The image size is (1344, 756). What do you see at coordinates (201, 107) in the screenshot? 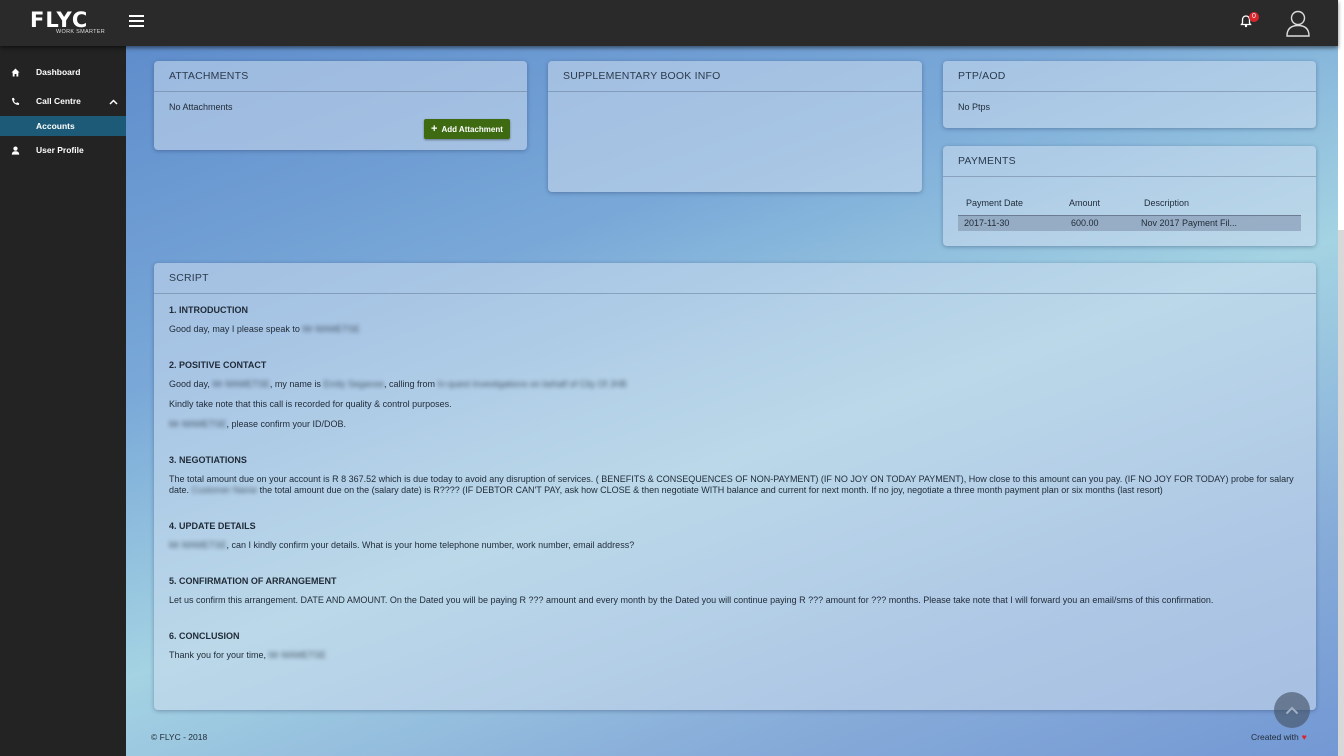
I see `attachments-empty-text: No Attachments` at bounding box center [201, 107].